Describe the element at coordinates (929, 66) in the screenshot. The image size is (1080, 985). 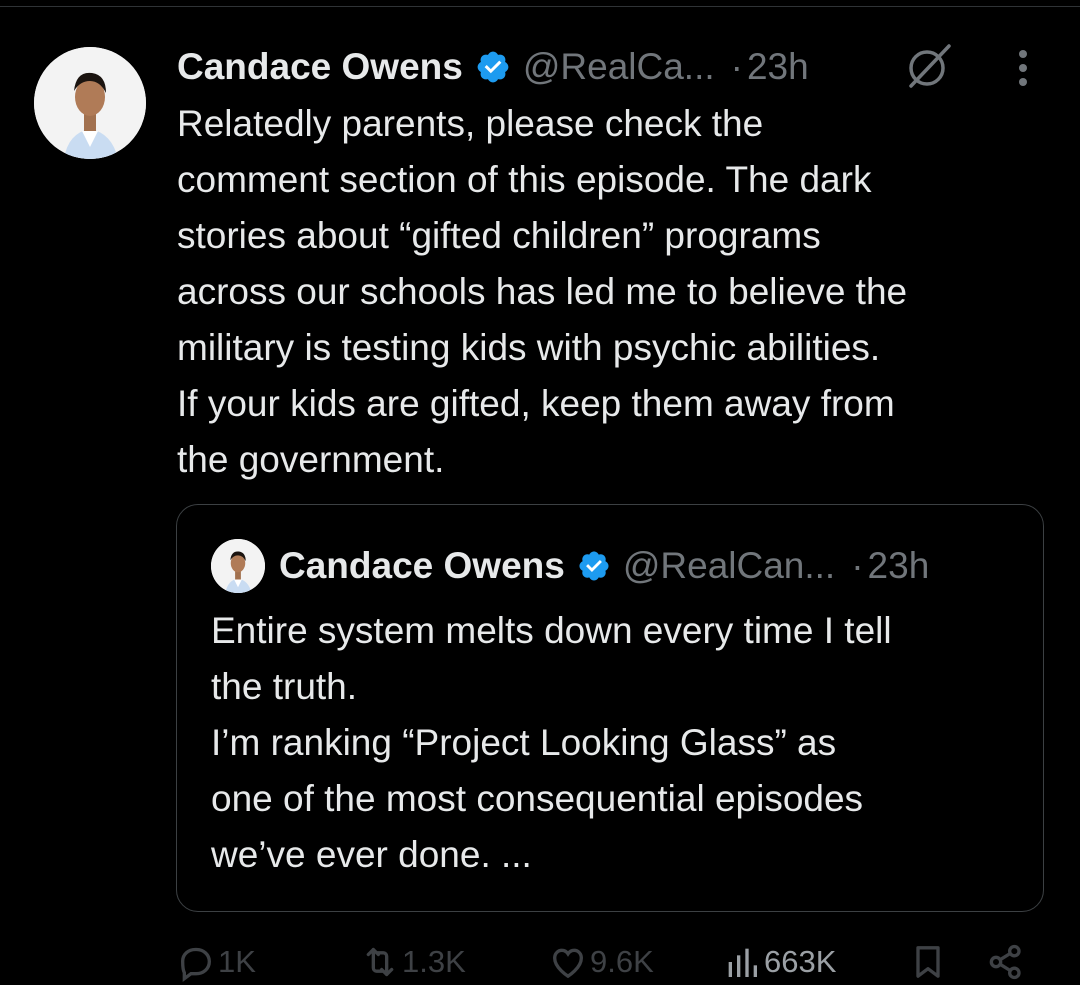
I see `grok-icon` at that location.